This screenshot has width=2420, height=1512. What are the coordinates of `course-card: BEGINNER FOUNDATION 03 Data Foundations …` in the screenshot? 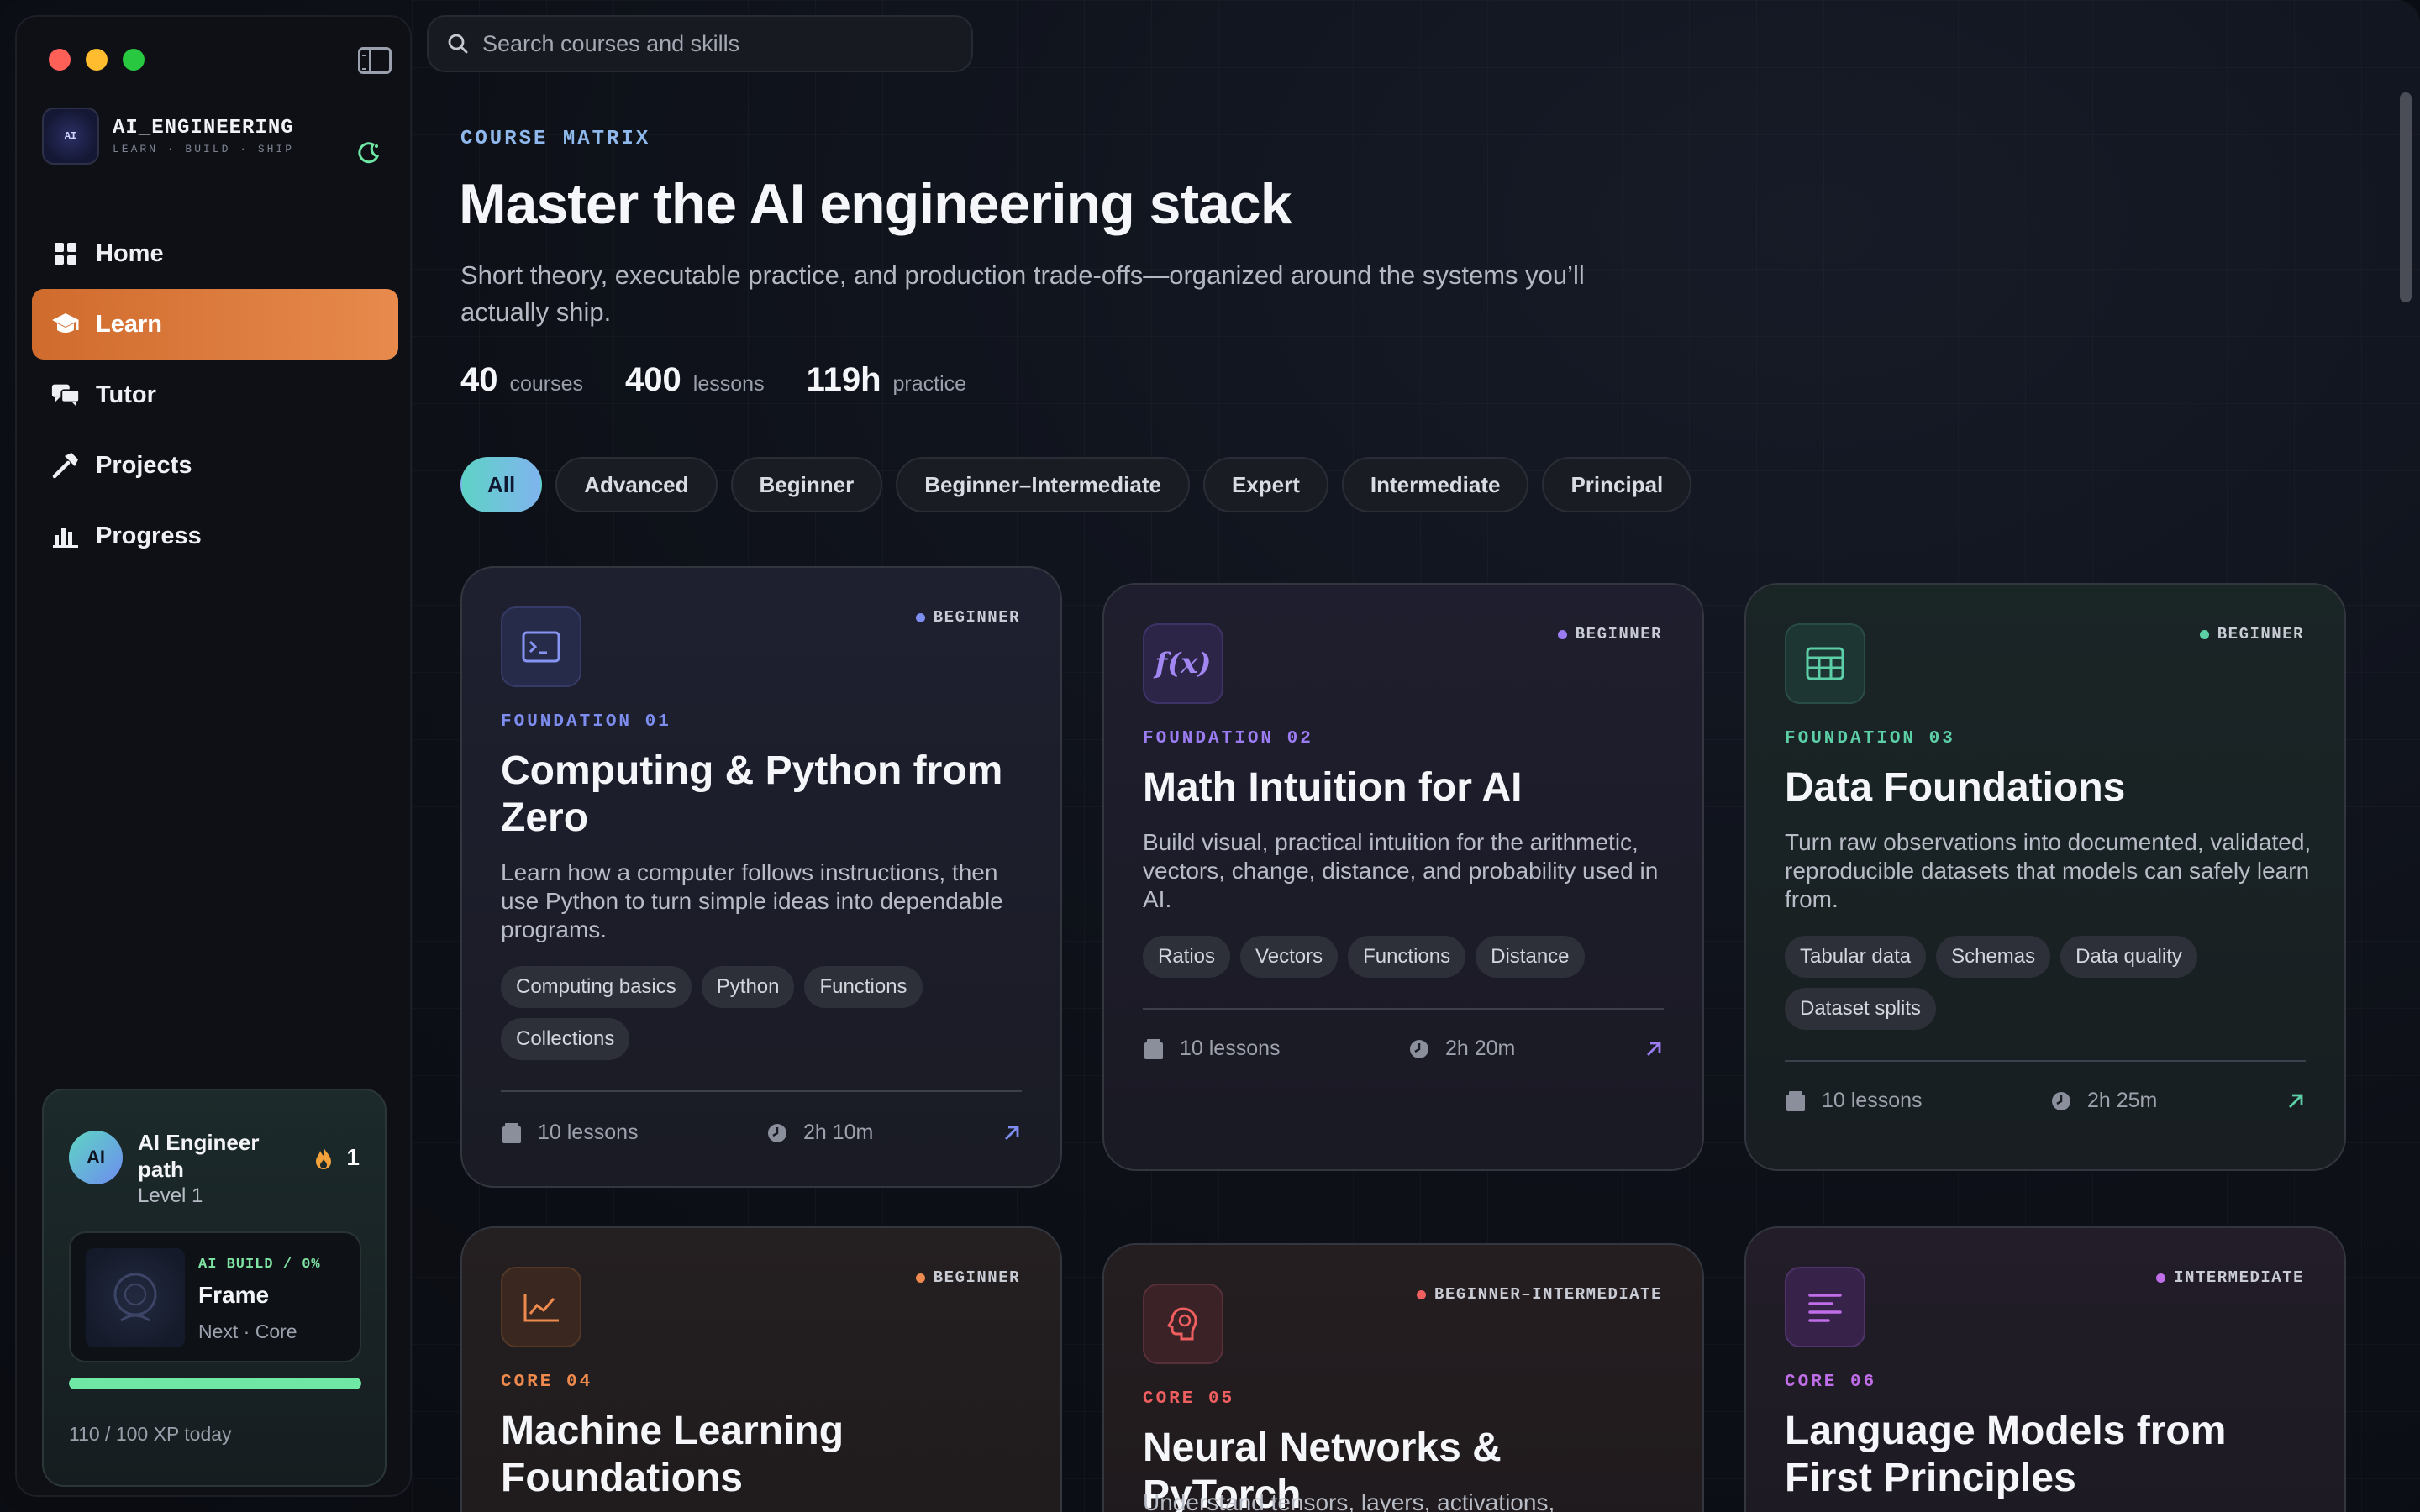 It's located at (2045, 877).